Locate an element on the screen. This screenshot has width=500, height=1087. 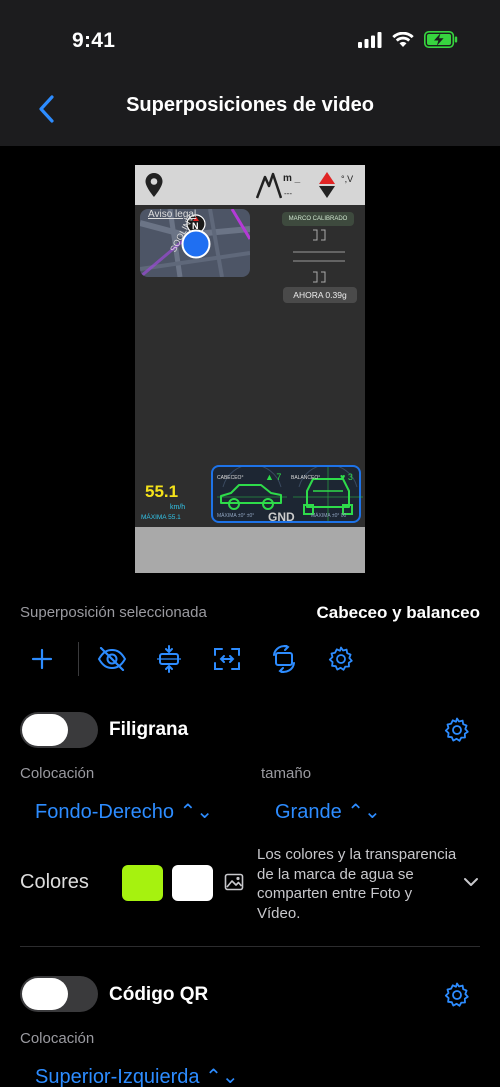
compass-arrow-icon is located at coordinates (327, 185).